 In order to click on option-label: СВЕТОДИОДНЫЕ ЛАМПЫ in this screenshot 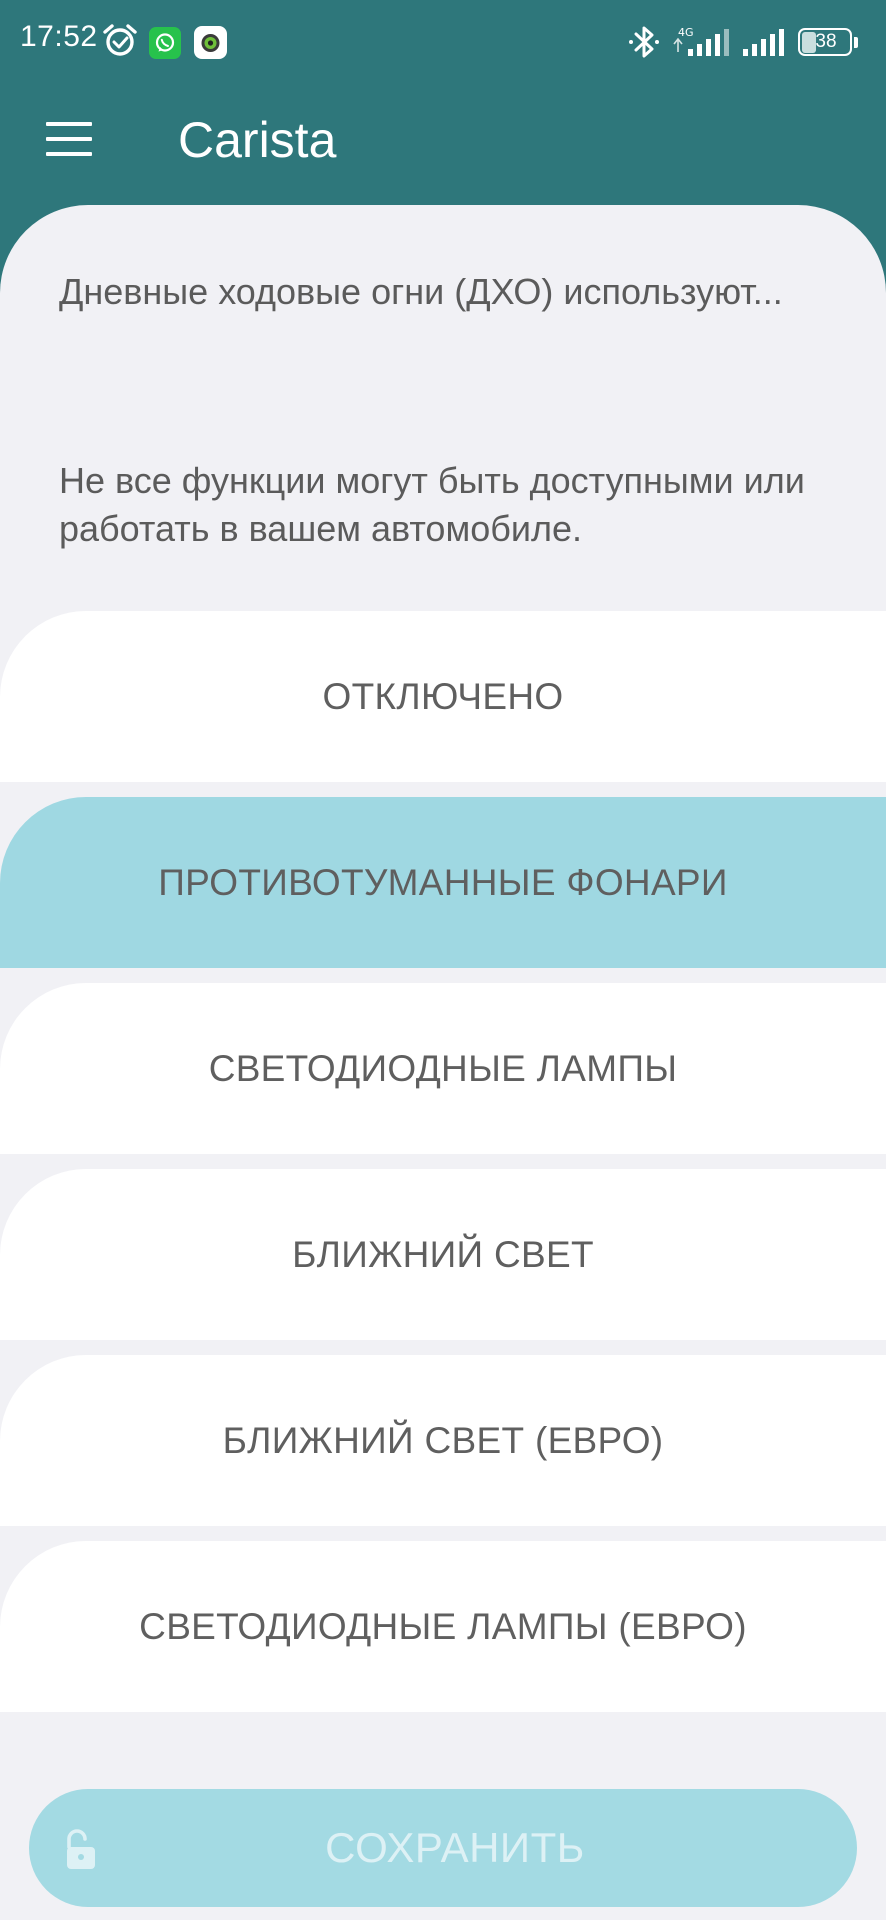, I will do `click(443, 1068)`.